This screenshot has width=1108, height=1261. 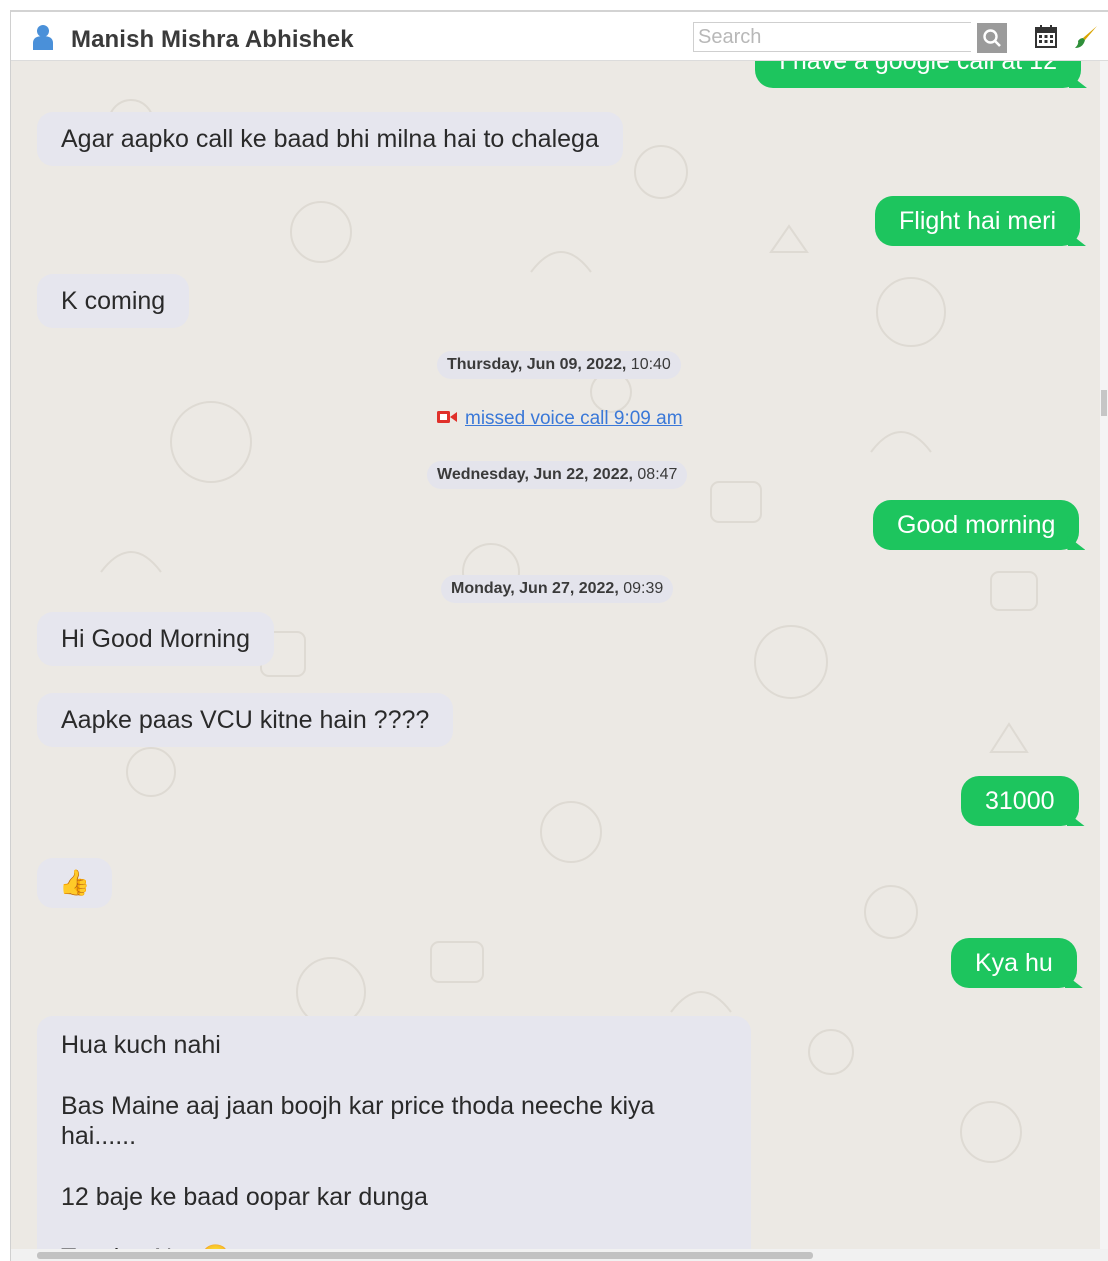 What do you see at coordinates (559, 365) in the screenshot?
I see `date-separator: Thursday, Jun 09, 2022, 10:40` at bounding box center [559, 365].